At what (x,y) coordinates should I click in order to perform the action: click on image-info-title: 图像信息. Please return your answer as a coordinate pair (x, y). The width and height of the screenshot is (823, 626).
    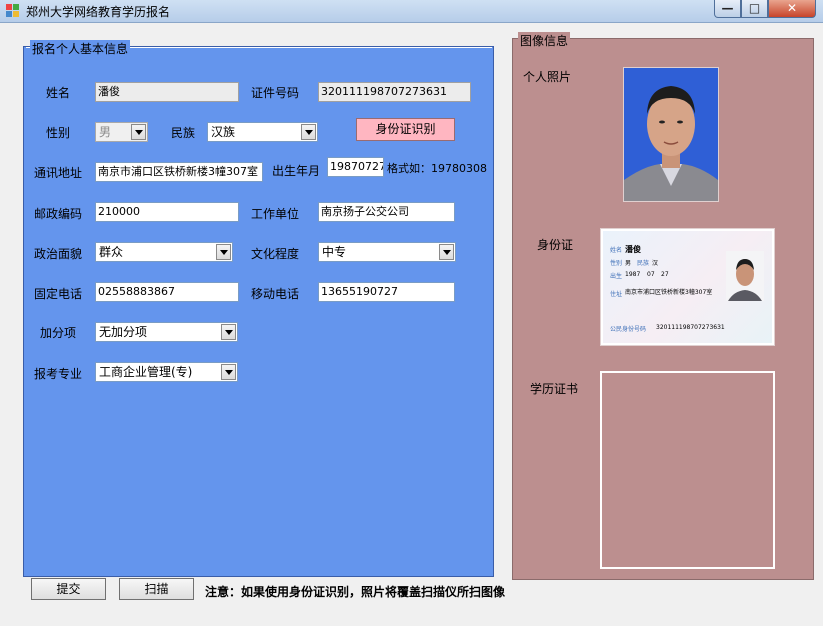
    Looking at the image, I should click on (544, 40).